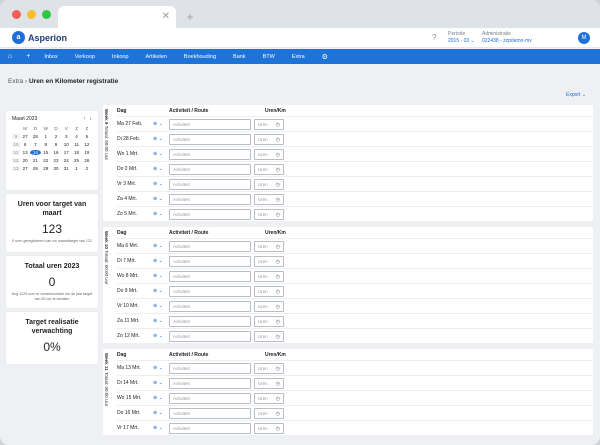  What do you see at coordinates (239, 57) in the screenshot?
I see `nav-bank: Bank` at bounding box center [239, 57].